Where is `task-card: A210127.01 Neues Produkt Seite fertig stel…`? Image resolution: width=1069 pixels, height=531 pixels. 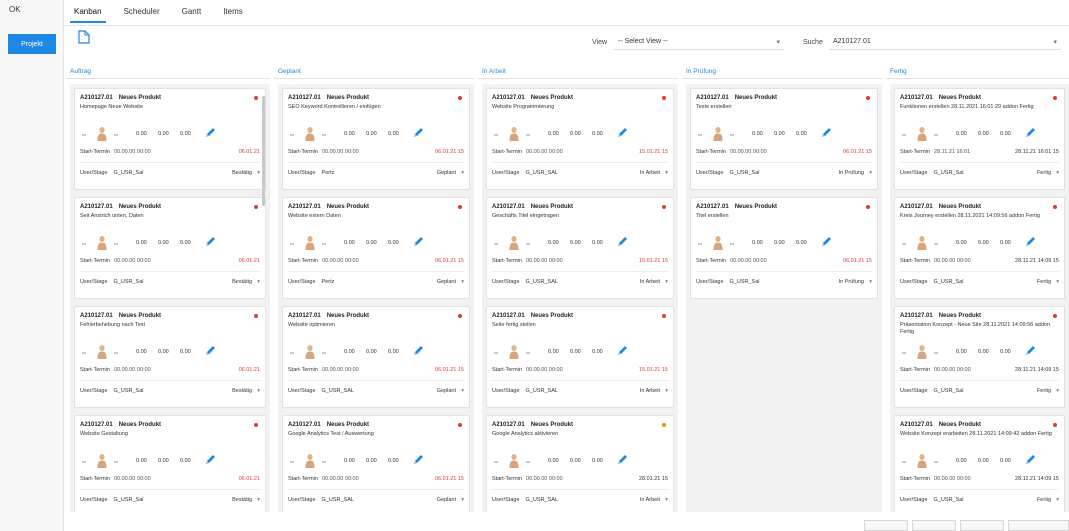 task-card: A210127.01 Neues Produkt Seite fertig stel… is located at coordinates (580, 357).